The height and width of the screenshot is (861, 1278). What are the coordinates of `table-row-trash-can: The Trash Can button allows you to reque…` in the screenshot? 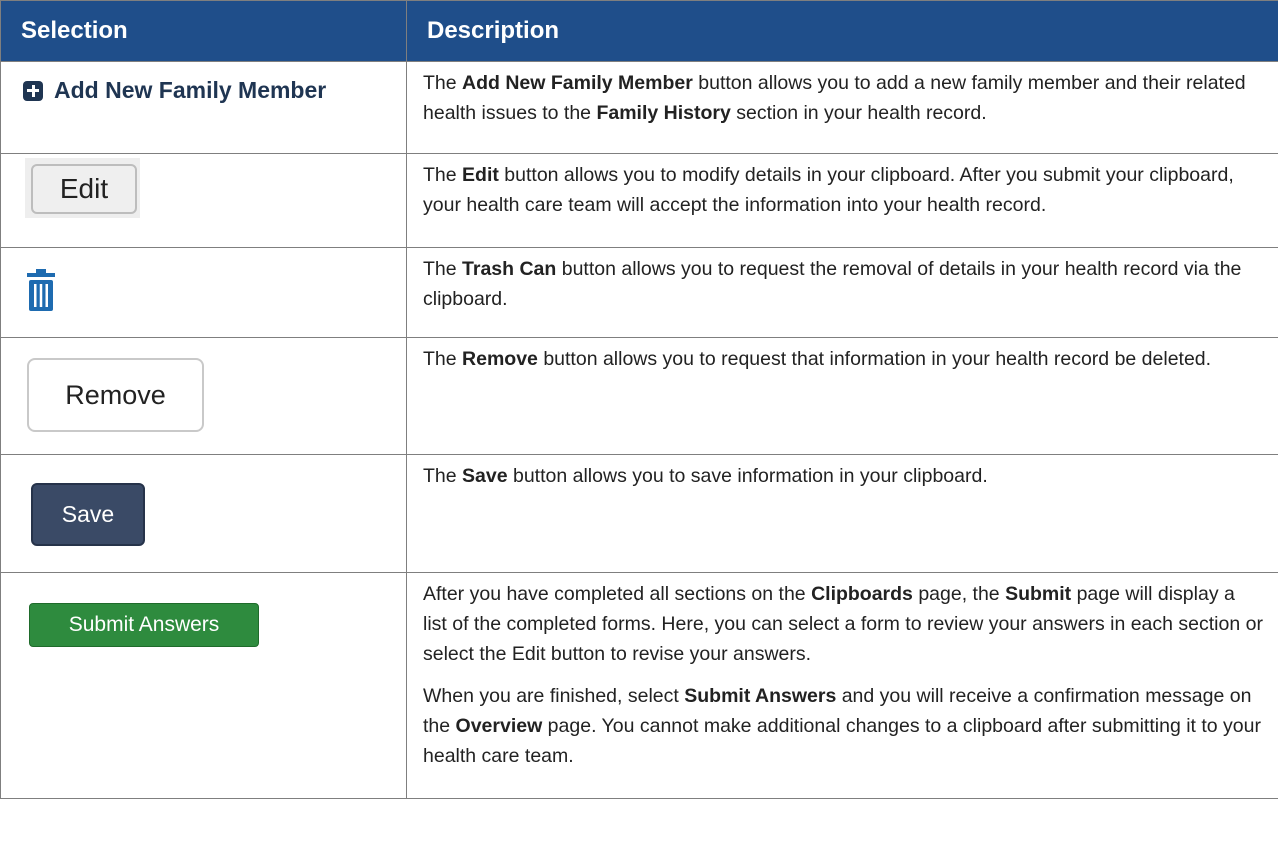 It's located at (639, 292).